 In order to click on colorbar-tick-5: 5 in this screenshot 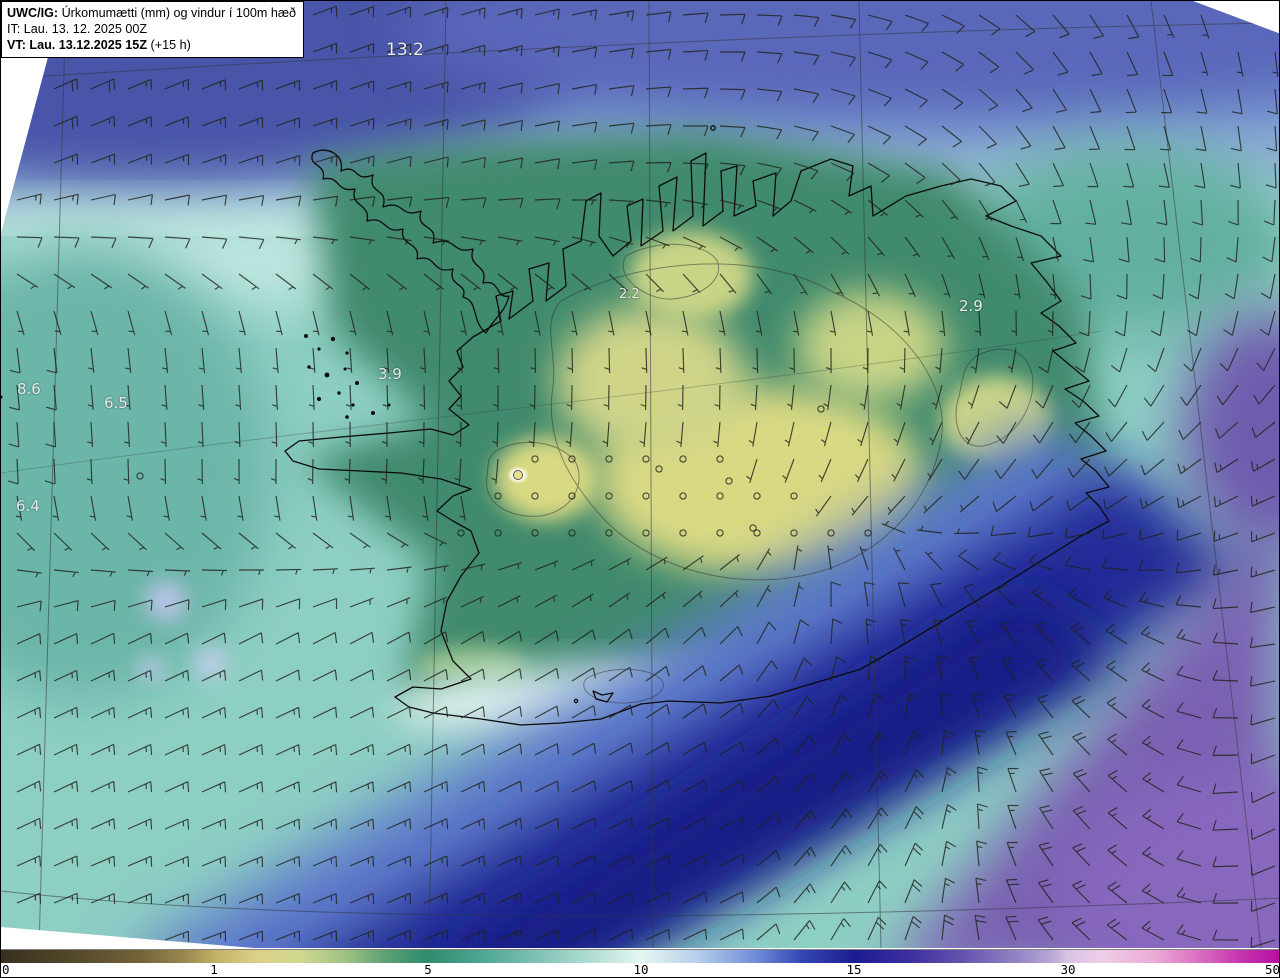, I will do `click(428, 969)`.